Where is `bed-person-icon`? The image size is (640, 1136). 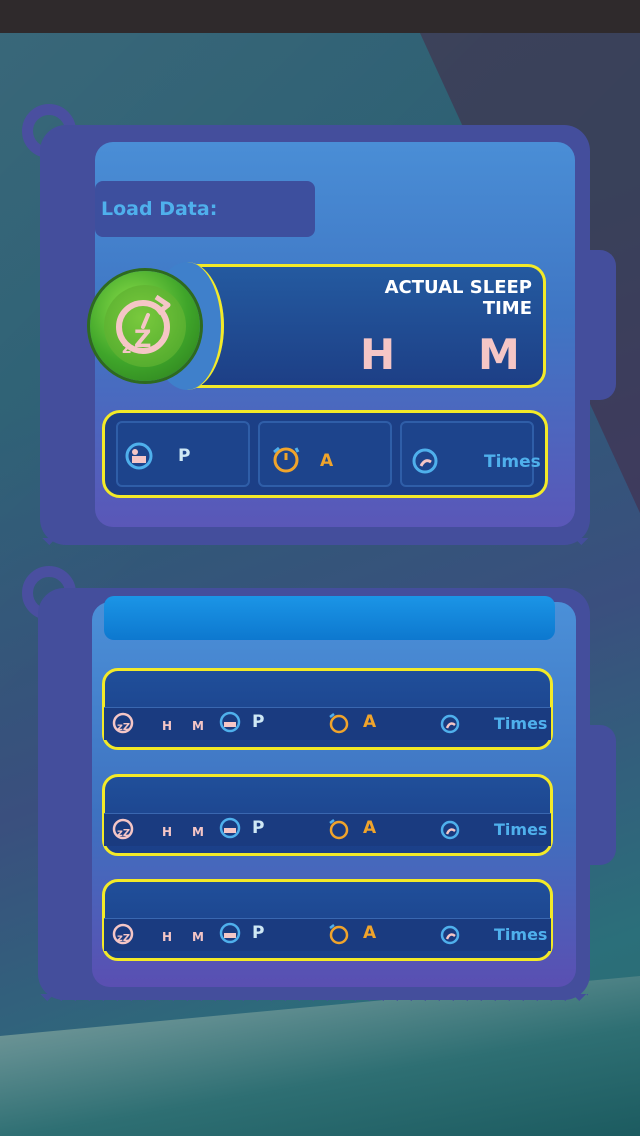 bed-person-icon is located at coordinates (139, 456).